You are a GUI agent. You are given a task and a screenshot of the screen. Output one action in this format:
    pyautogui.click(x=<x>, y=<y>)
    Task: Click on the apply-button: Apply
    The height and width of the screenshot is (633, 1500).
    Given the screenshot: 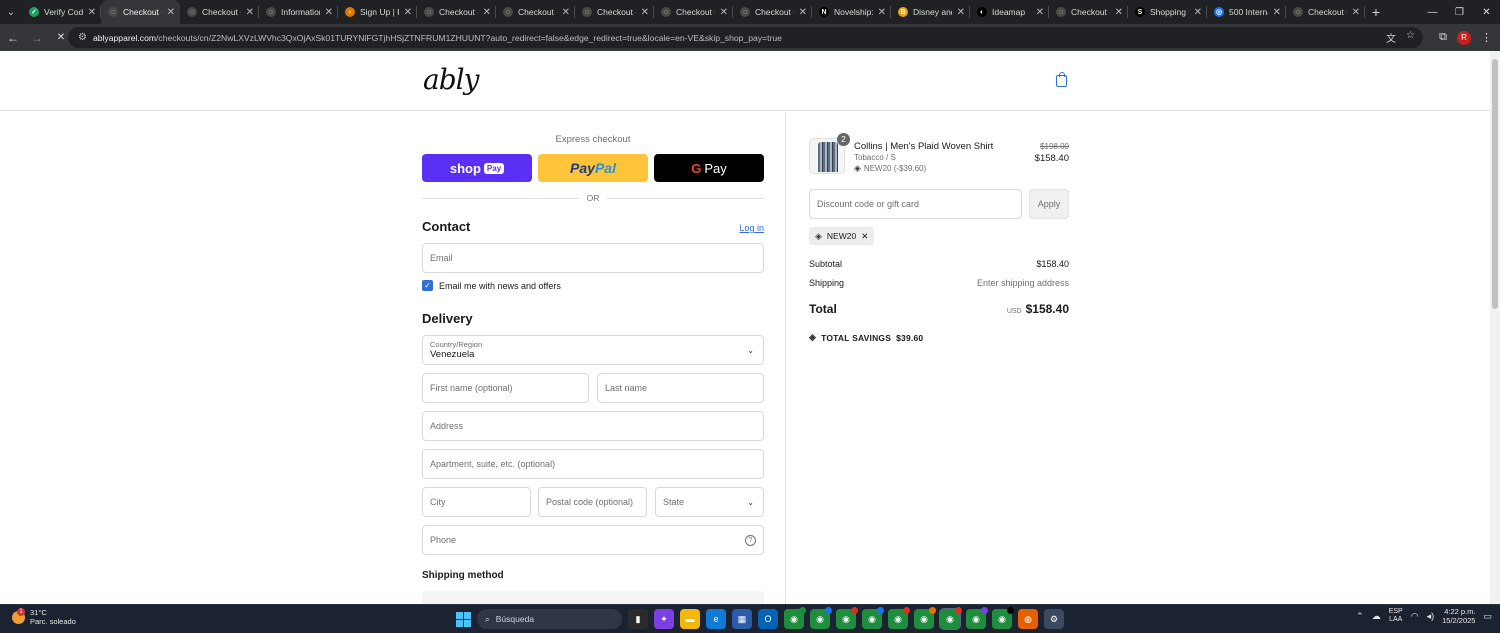 What is the action you would take?
    pyautogui.click(x=1049, y=204)
    